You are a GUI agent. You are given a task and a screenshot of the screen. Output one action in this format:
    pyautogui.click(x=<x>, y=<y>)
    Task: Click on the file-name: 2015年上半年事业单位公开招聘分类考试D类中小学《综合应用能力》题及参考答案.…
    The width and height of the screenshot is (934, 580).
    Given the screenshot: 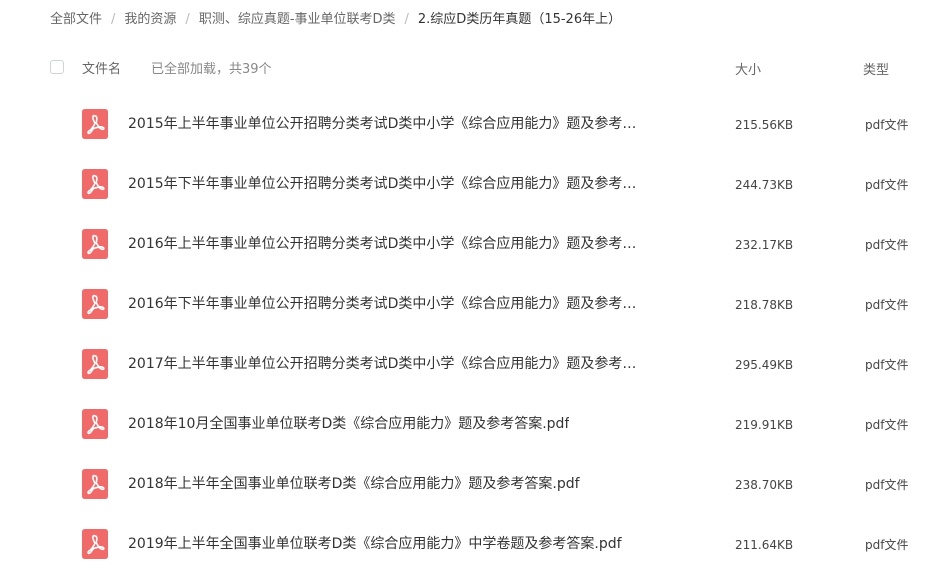 What is the action you would take?
    pyautogui.click(x=388, y=124)
    